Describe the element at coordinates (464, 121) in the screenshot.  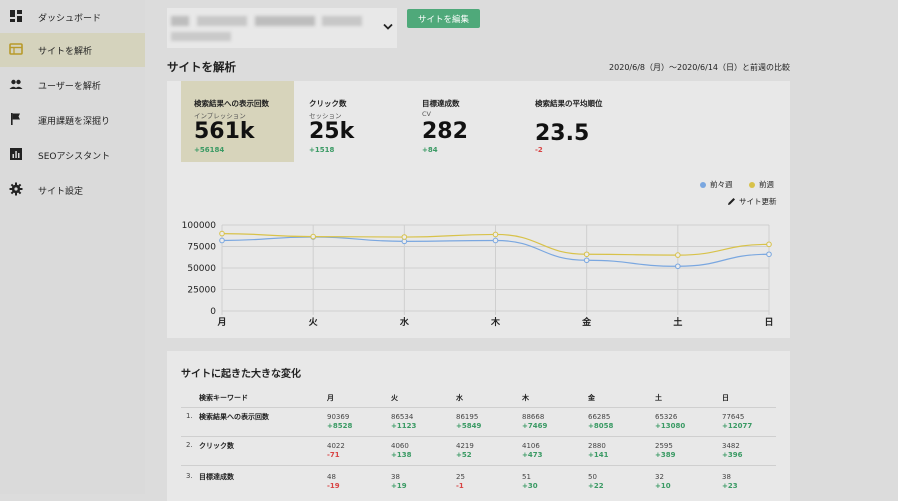
I see `kpi-conversions: 目標達成数 CV 282 +84` at that location.